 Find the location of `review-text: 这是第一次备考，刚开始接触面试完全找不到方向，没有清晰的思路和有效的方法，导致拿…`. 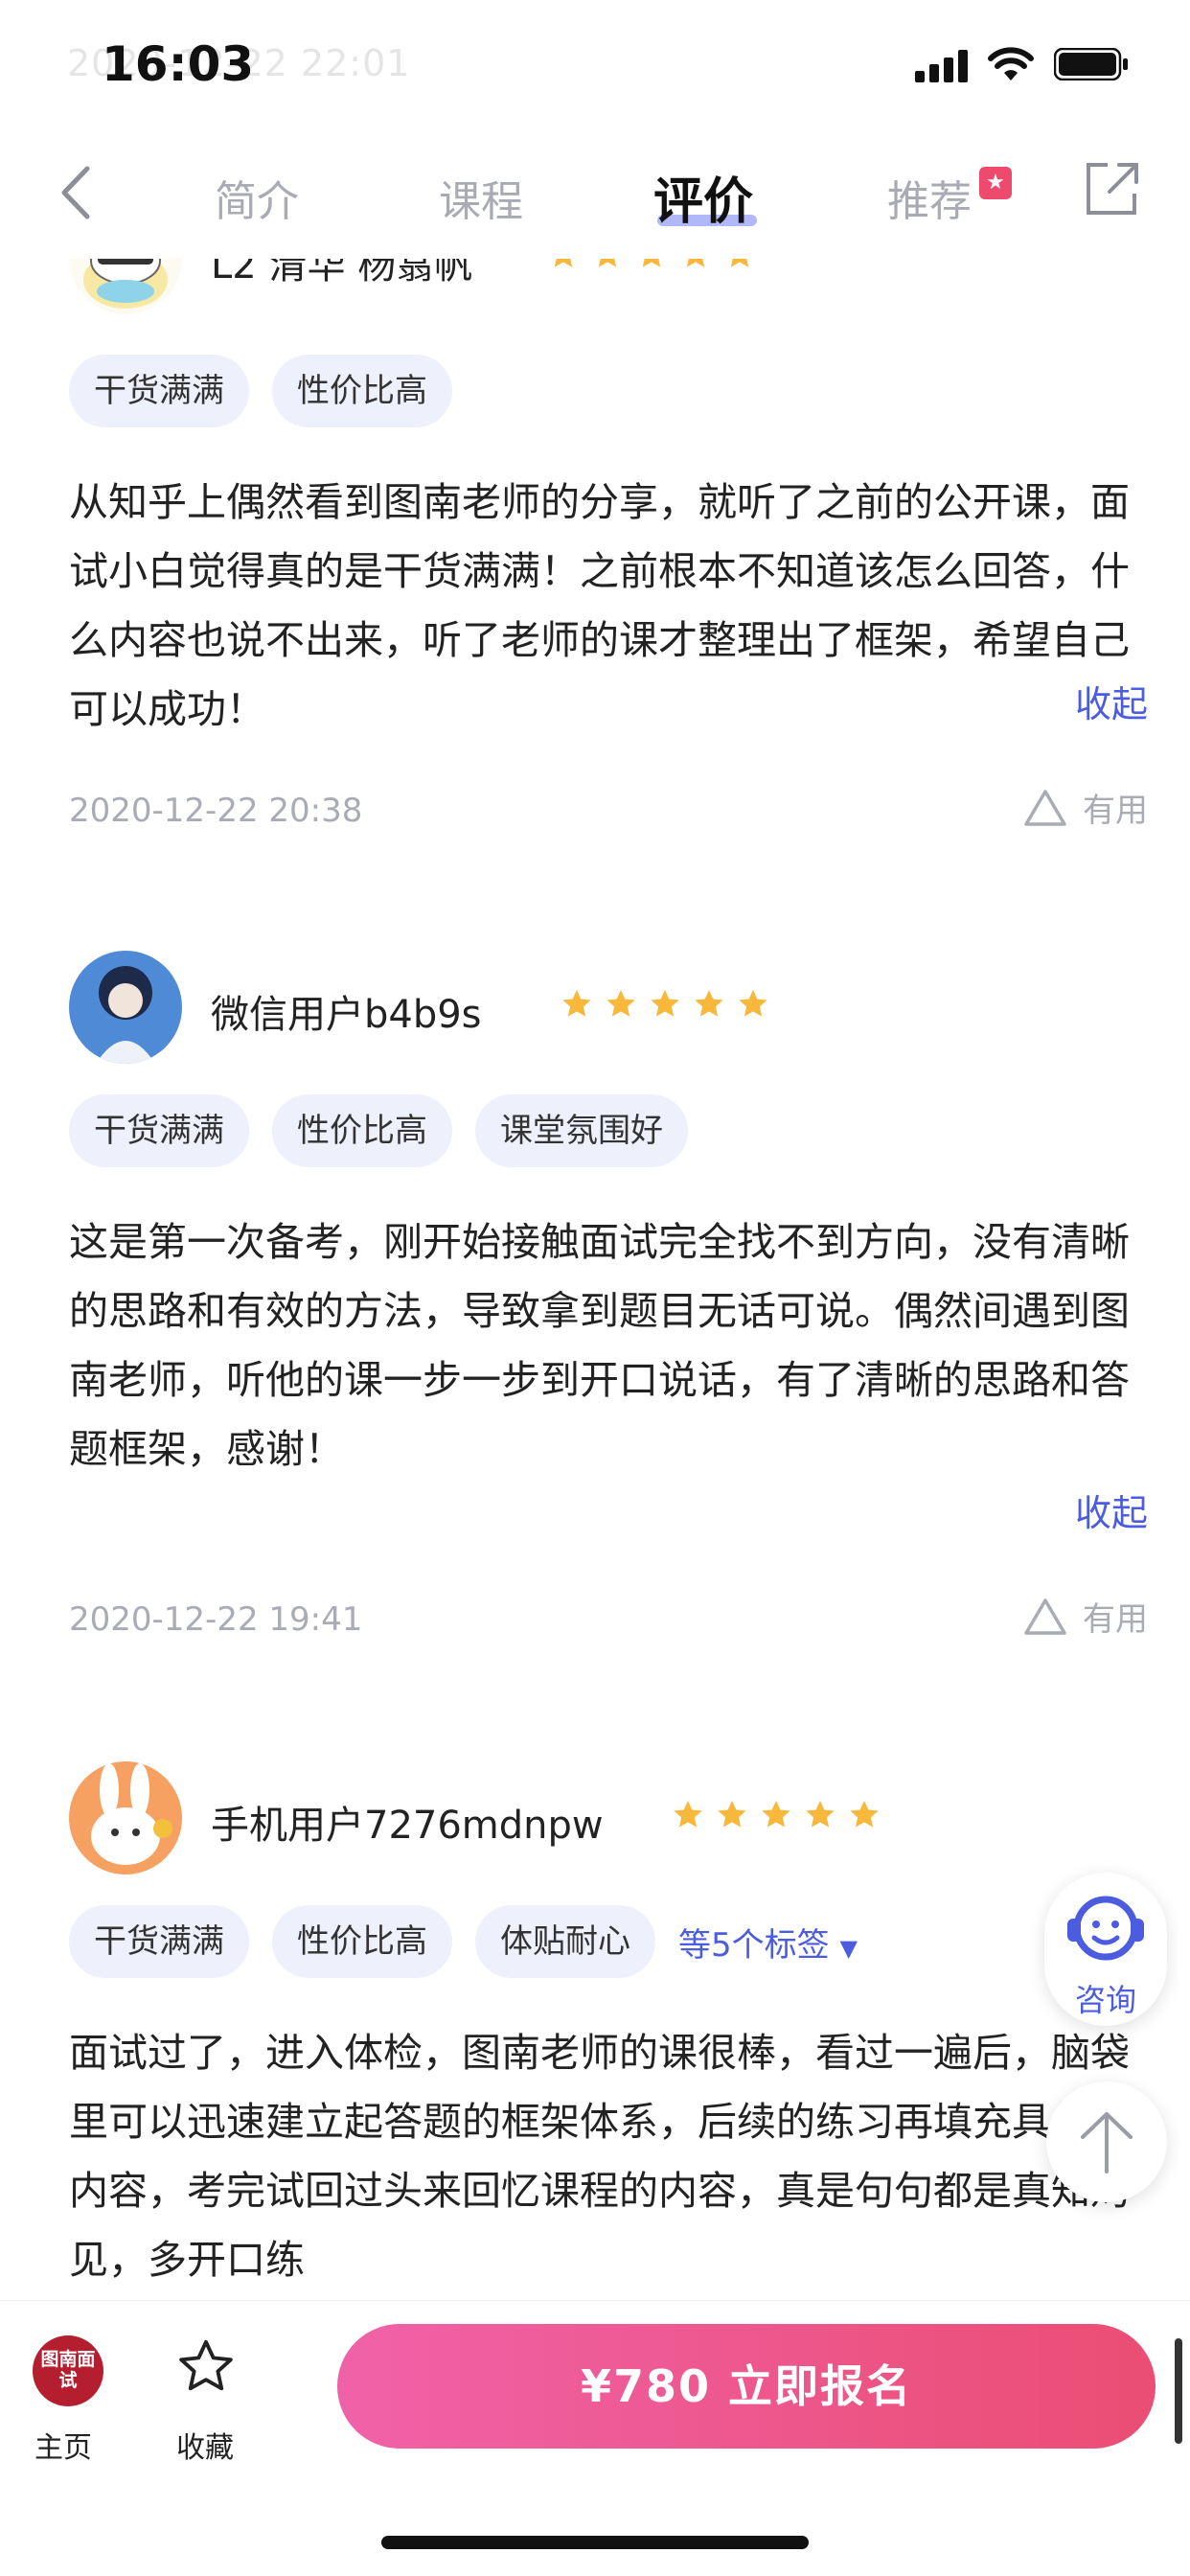

review-text: 这是第一次备考，刚开始接触面试完全找不到方向，没有清晰的思路和有效的方法，导致拿… is located at coordinates (600, 1345).